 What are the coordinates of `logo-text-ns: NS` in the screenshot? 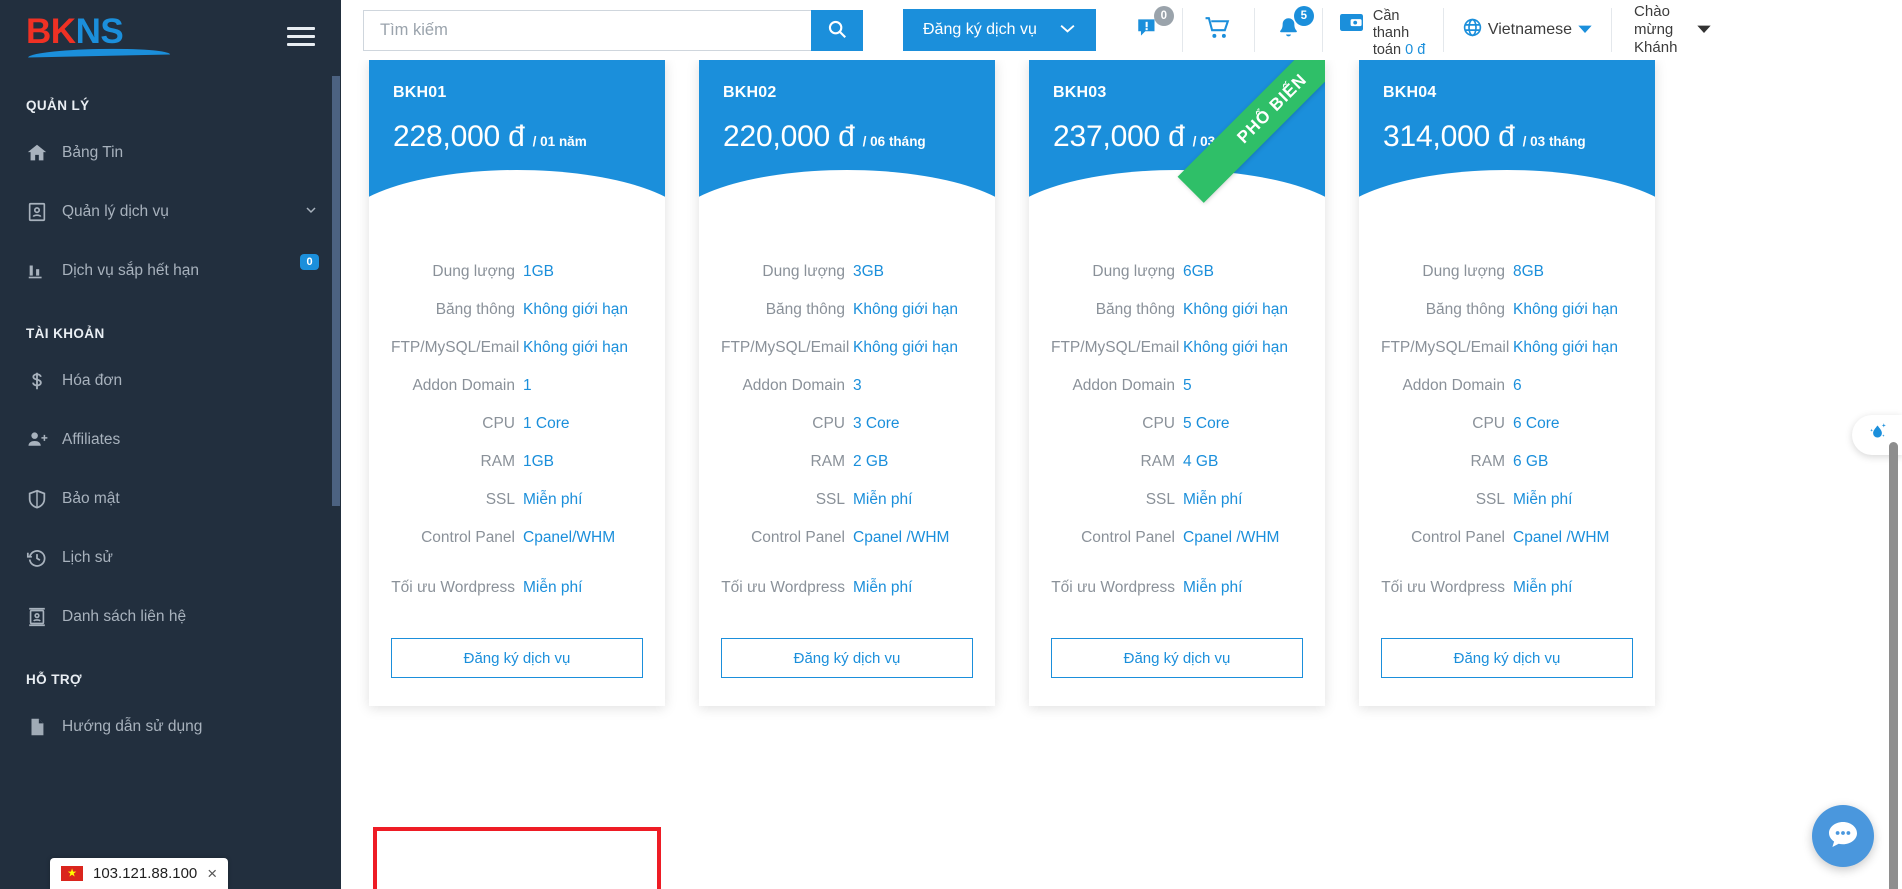 It's located at (99, 31).